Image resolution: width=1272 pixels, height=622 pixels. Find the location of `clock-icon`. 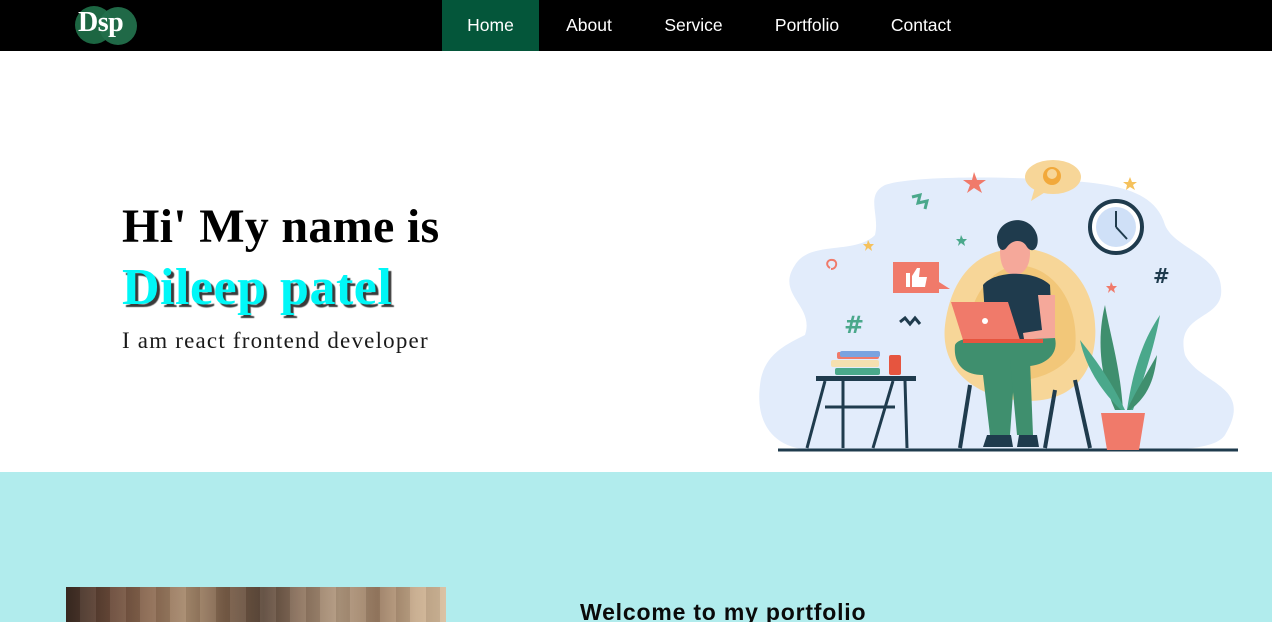

clock-icon is located at coordinates (1116, 227).